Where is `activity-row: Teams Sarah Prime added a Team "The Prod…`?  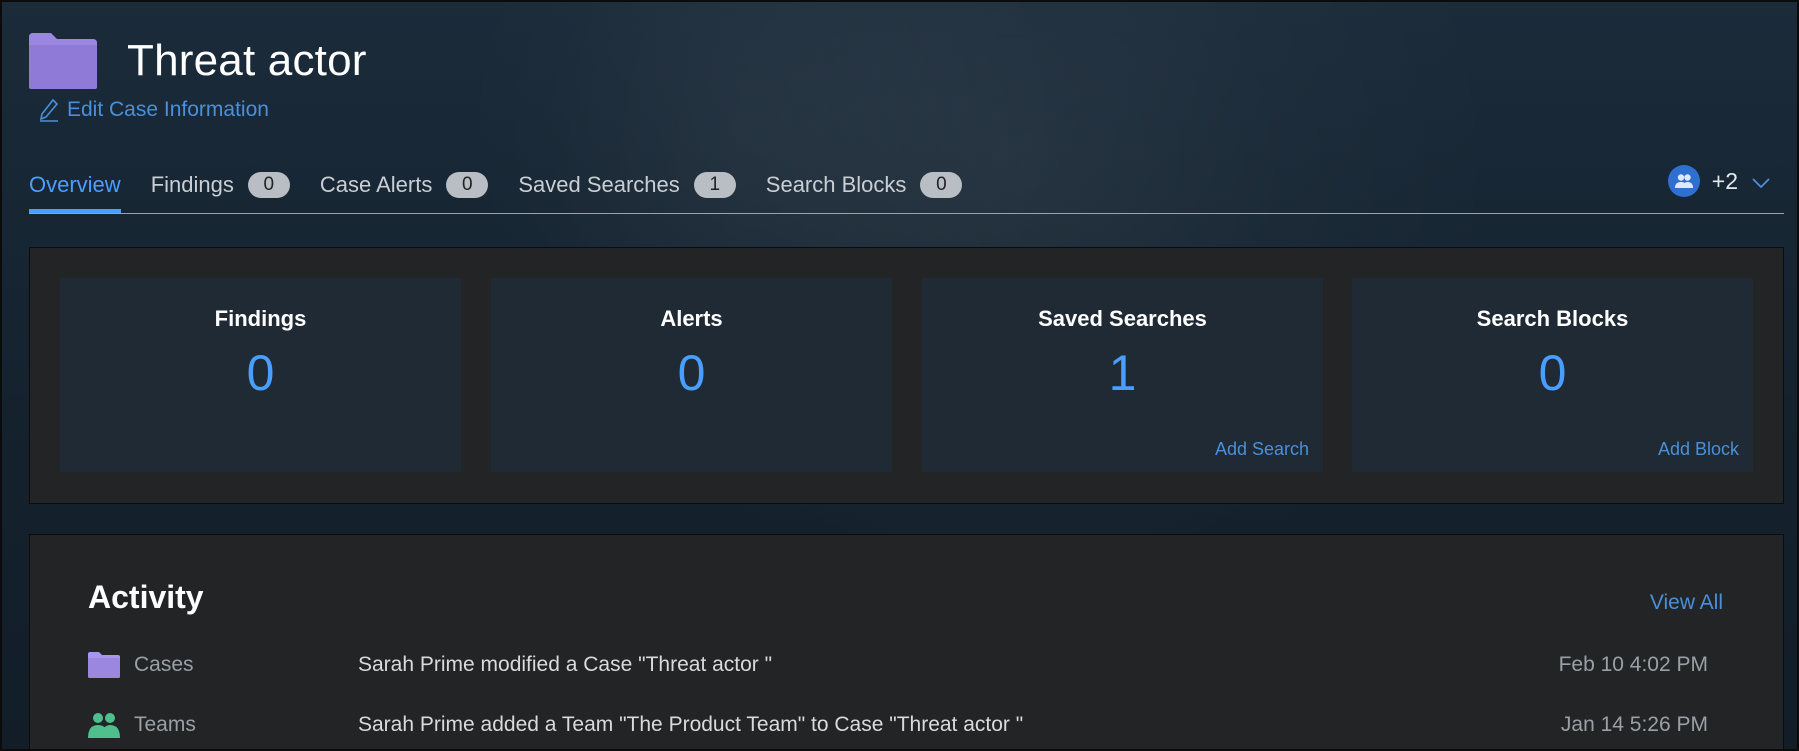
activity-row: Teams Sarah Prime added a Team "The Prod… is located at coordinates (898, 725).